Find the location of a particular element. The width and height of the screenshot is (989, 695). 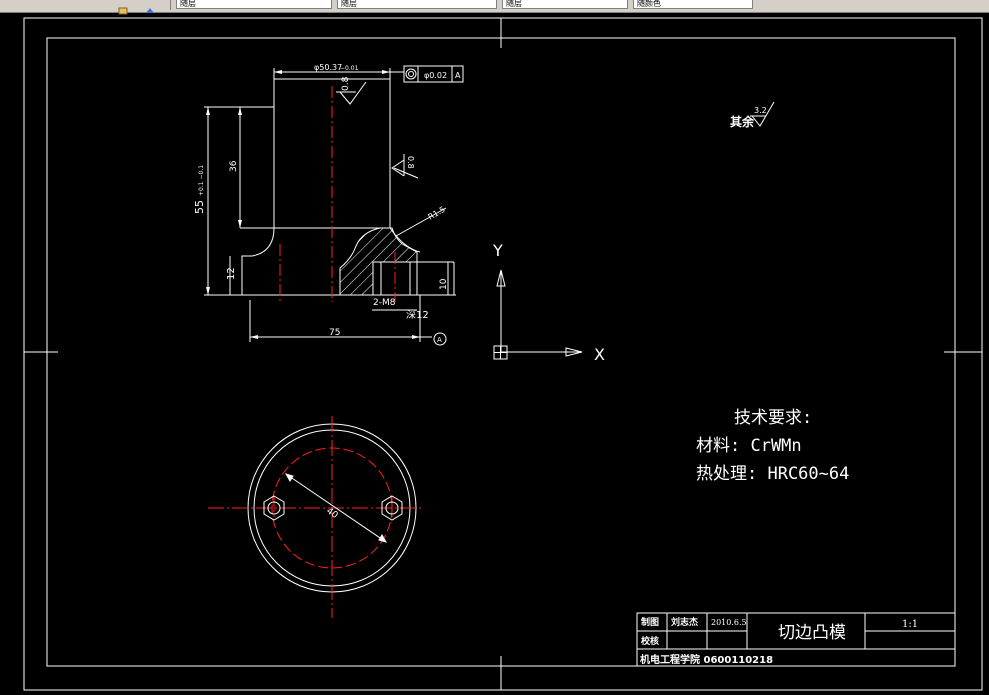

drawn-name: 刘志杰 is located at coordinates (684, 622).